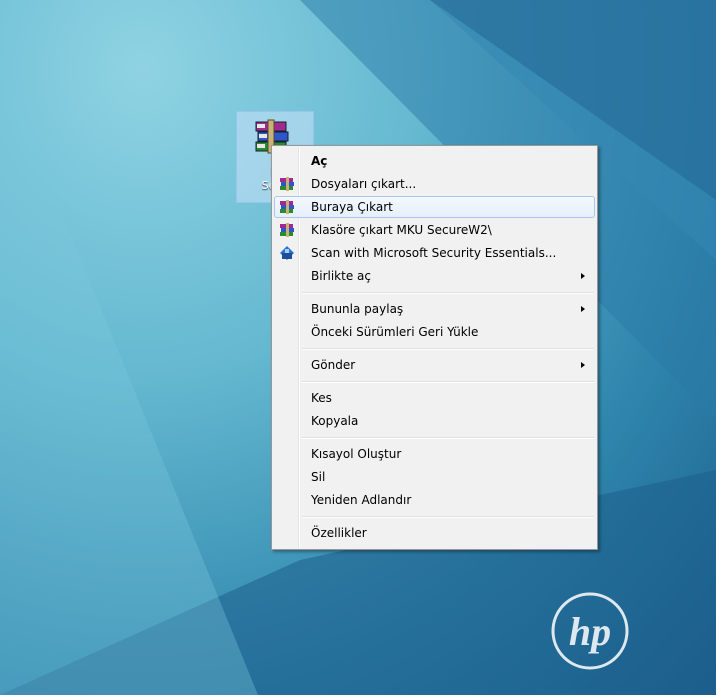 The height and width of the screenshot is (700, 725). I want to click on menu-item-delete: Sil, so click(434, 477).